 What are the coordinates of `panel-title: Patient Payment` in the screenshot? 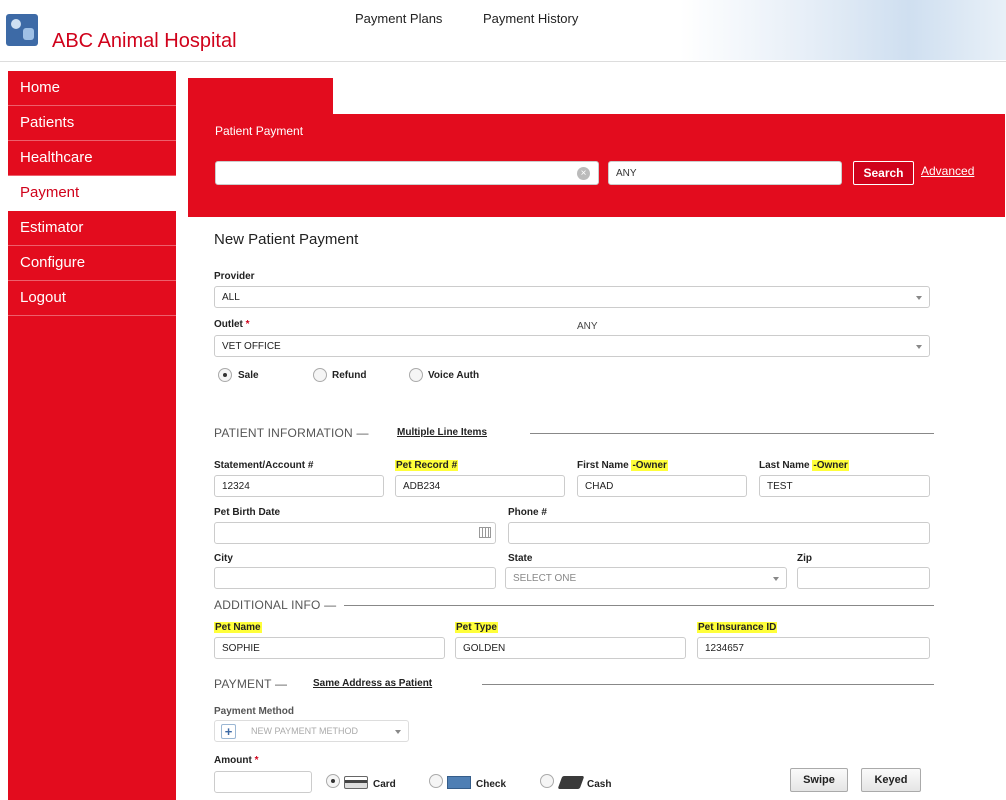 It's located at (259, 131).